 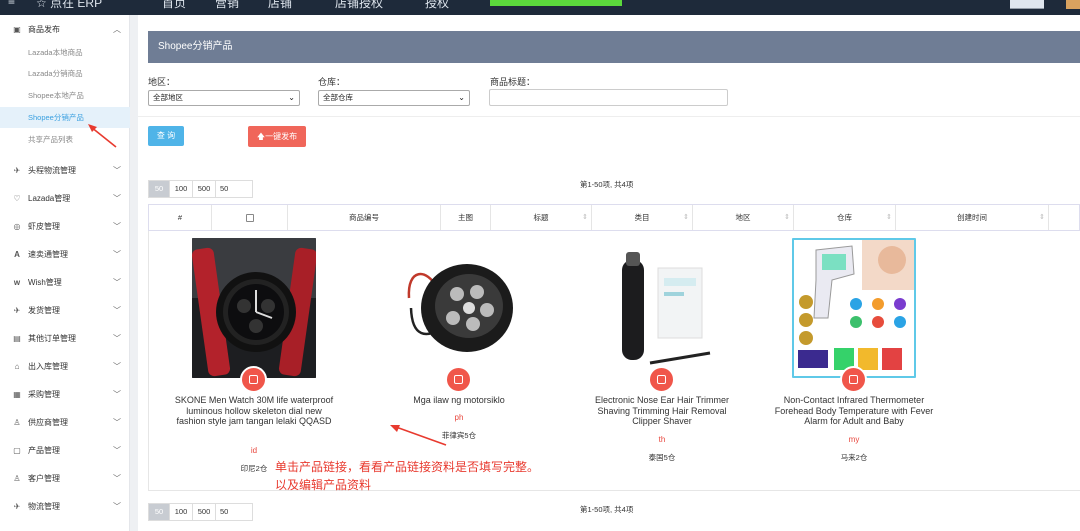 What do you see at coordinates (364, 217) in the screenshot?
I see `col-product-id: 商品编号` at bounding box center [364, 217].